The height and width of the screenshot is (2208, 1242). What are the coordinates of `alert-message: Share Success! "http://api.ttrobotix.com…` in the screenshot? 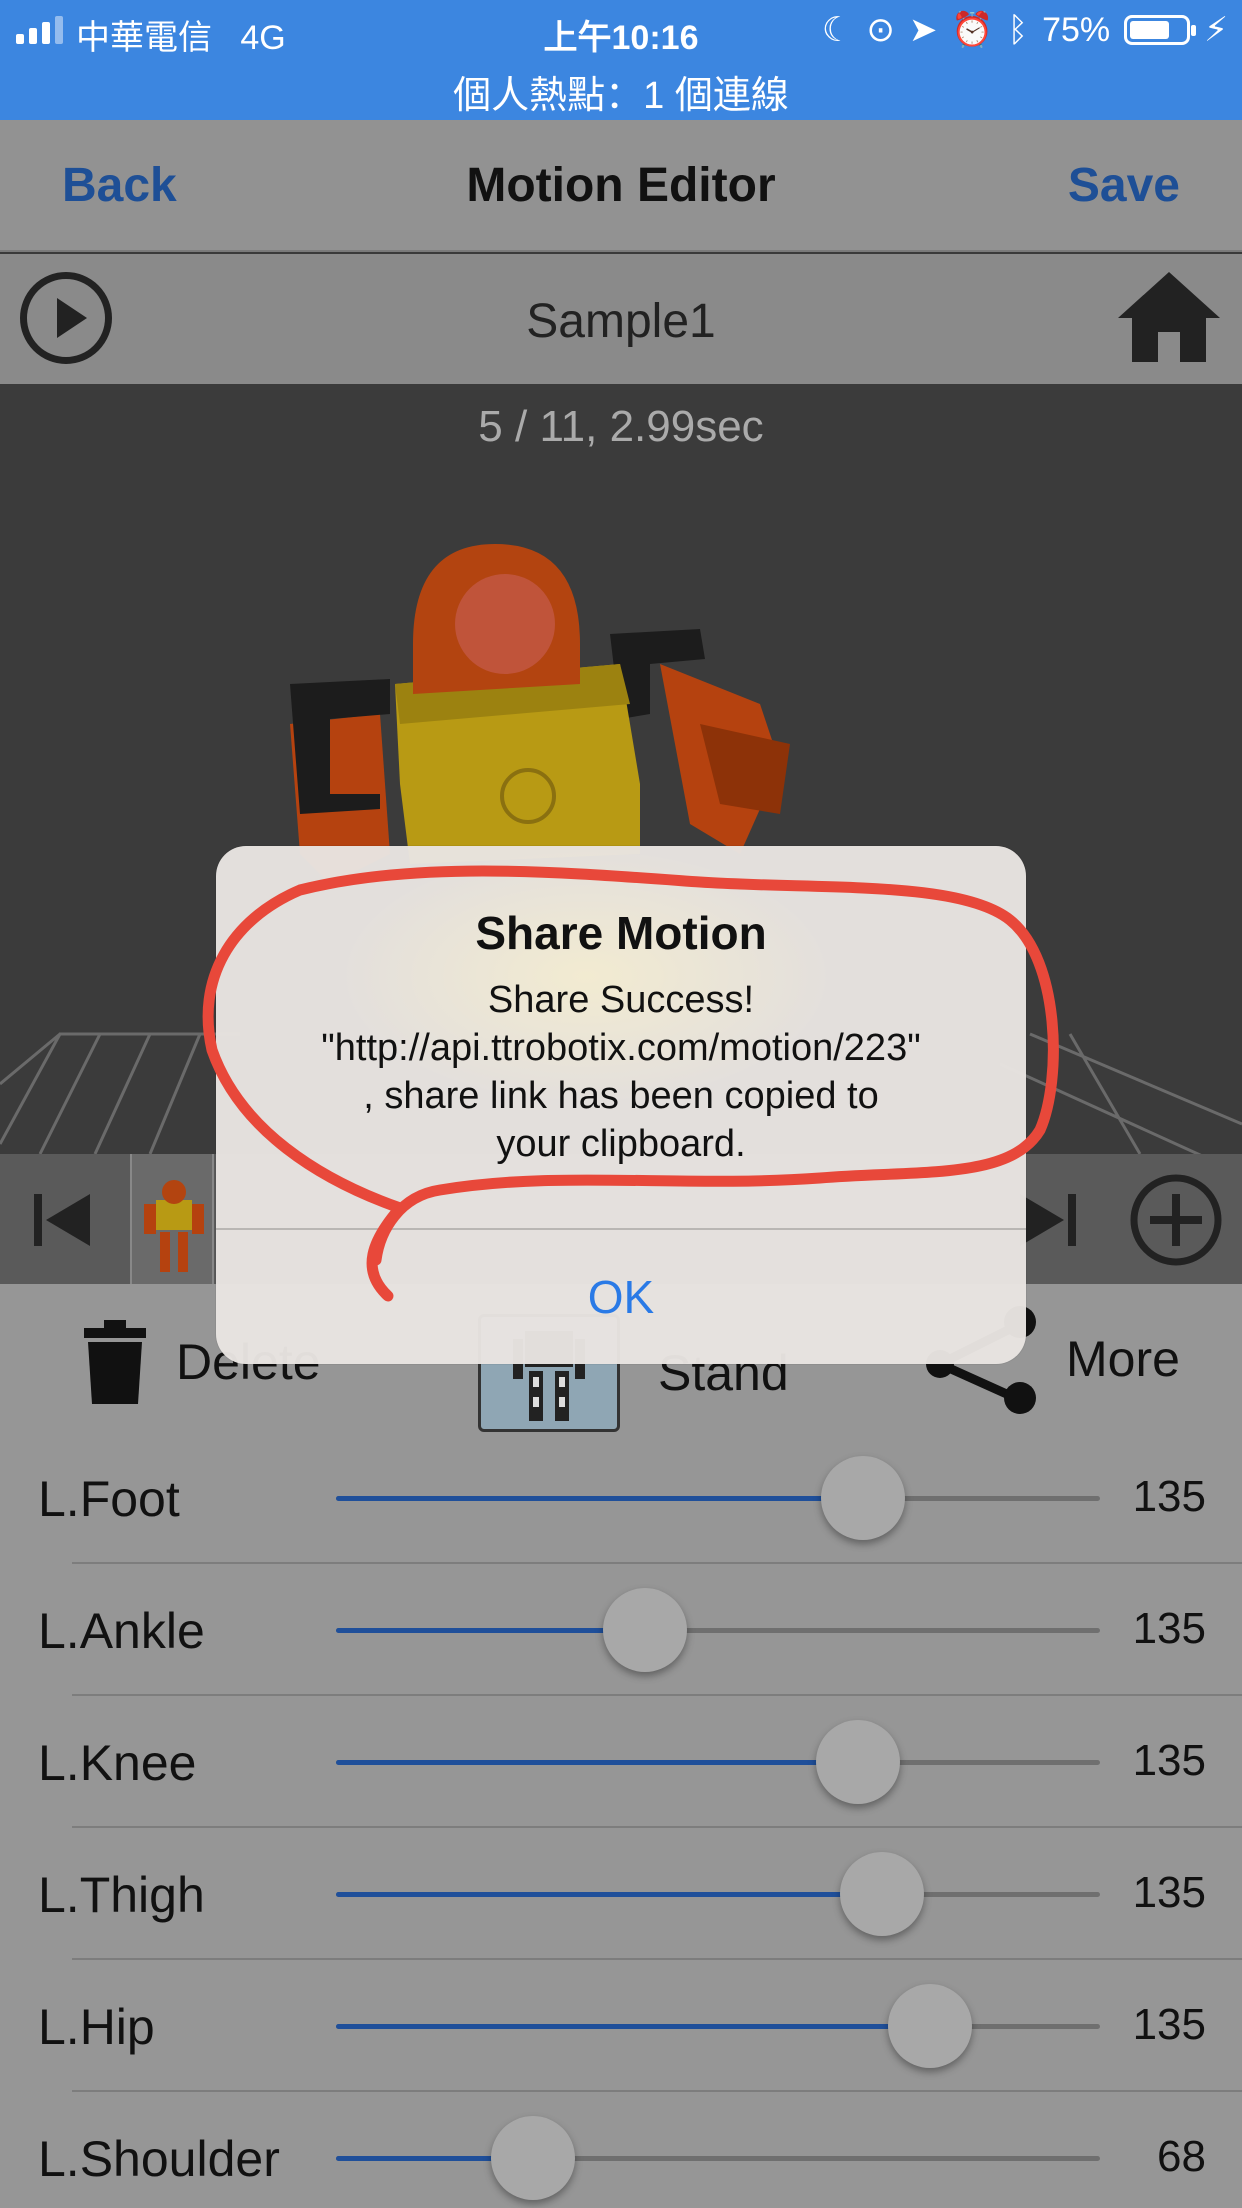 It's located at (621, 1072).